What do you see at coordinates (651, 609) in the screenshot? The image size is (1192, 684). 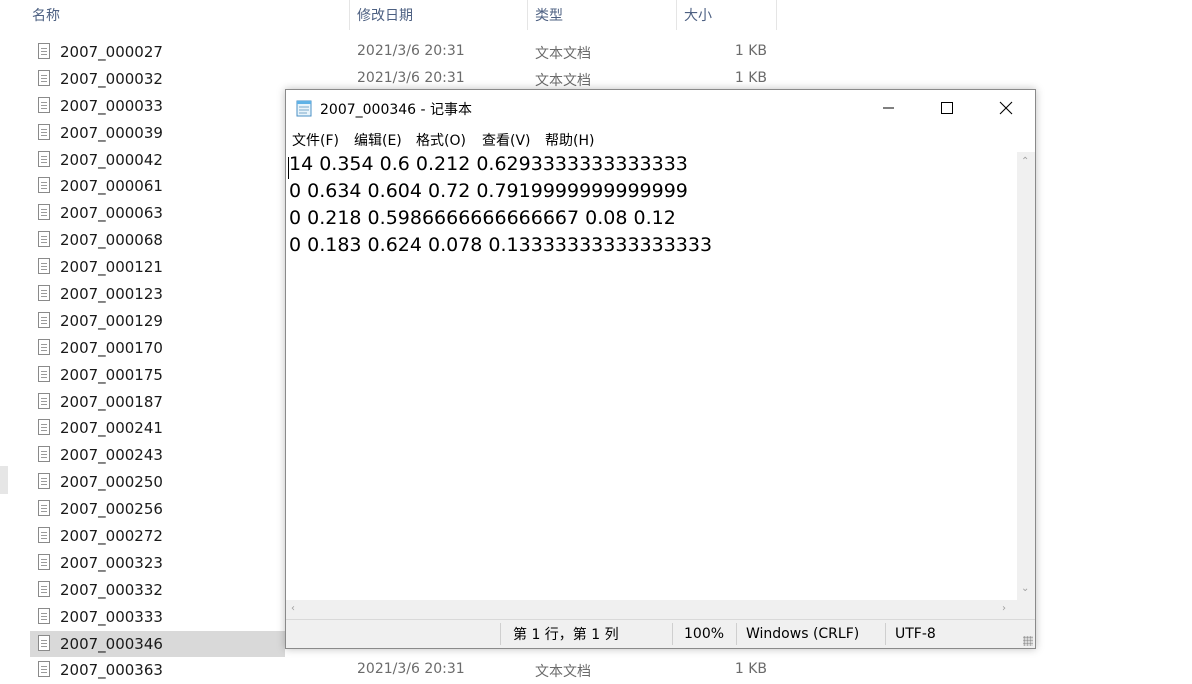 I see `horizontal-scrollbar: ‹ ›` at bounding box center [651, 609].